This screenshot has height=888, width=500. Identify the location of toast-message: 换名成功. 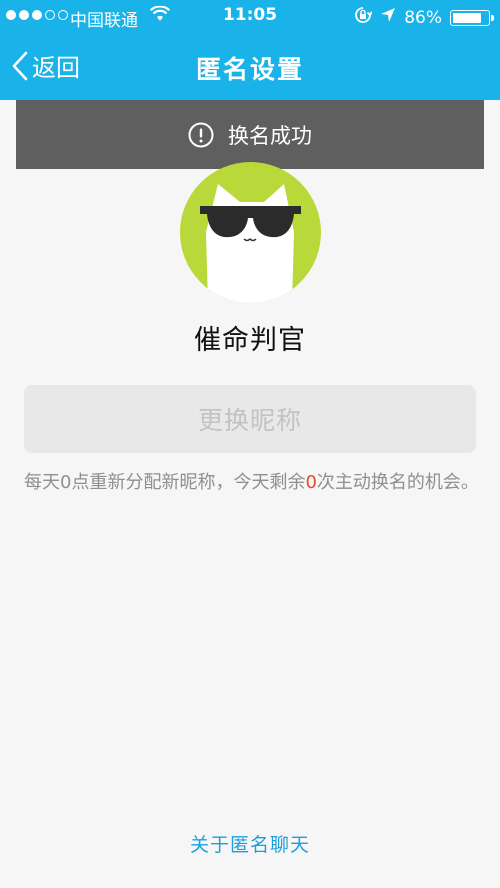
(270, 135).